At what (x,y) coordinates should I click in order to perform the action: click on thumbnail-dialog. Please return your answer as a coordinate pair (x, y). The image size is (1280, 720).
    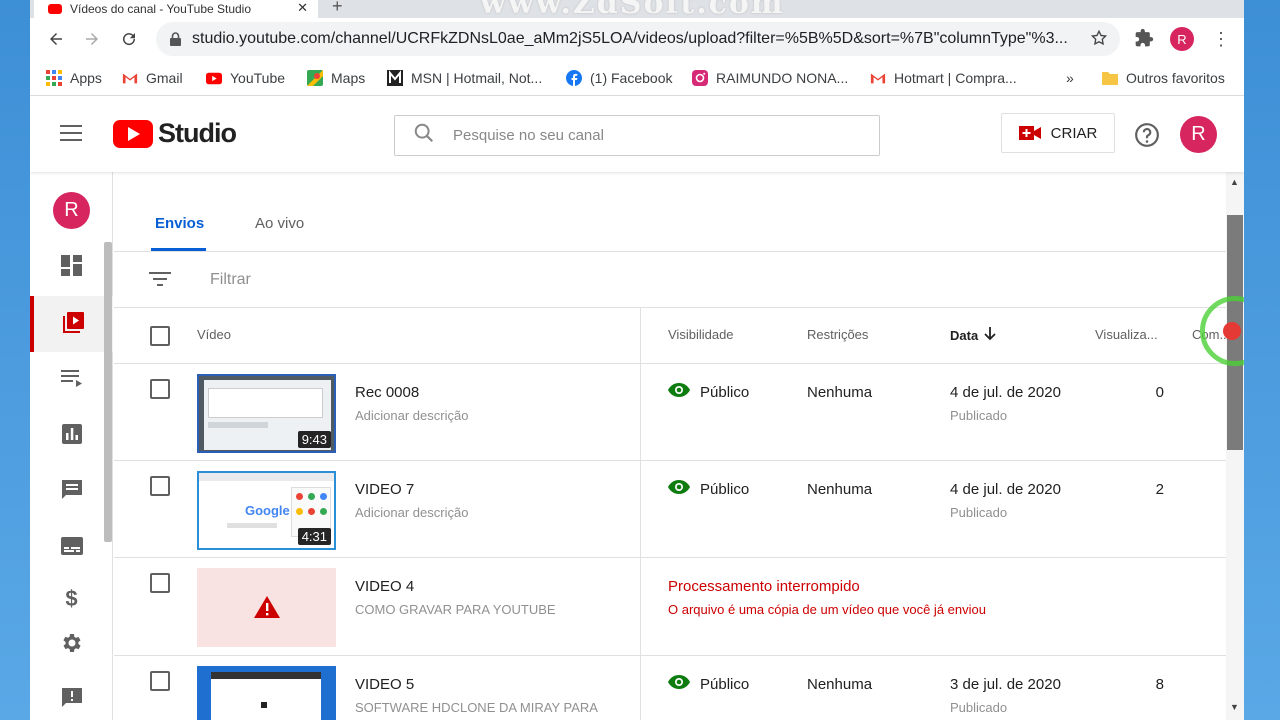
    Looking at the image, I should click on (265, 403).